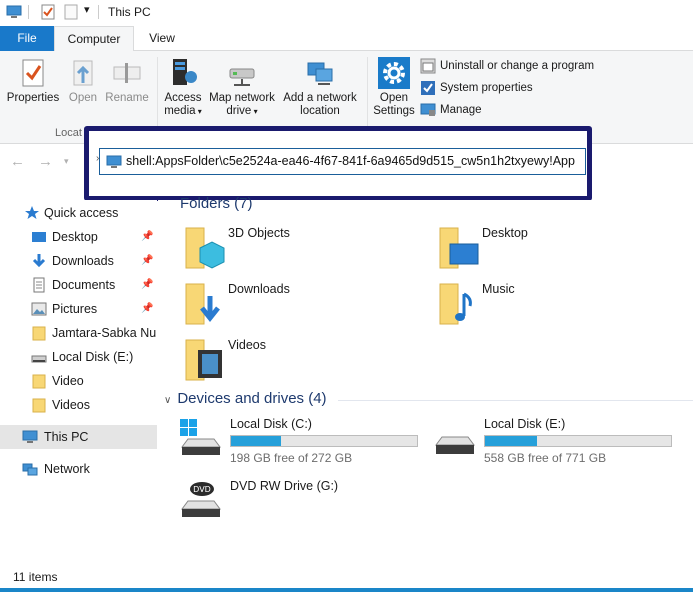  Describe the element at coordinates (81, 213) in the screenshot. I see `sidebar-item-label: Quick access` at that location.